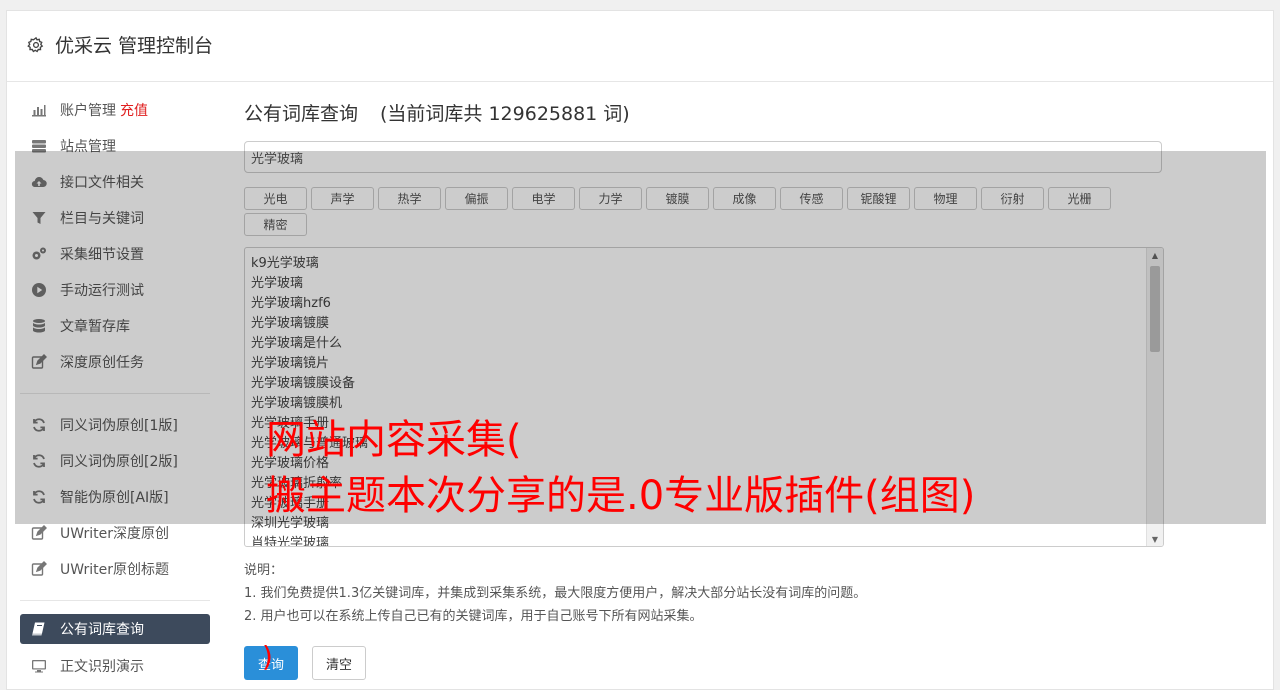 The height and width of the screenshot is (690, 1280). I want to click on sidebar-item: UWriter原创标题, so click(115, 569).